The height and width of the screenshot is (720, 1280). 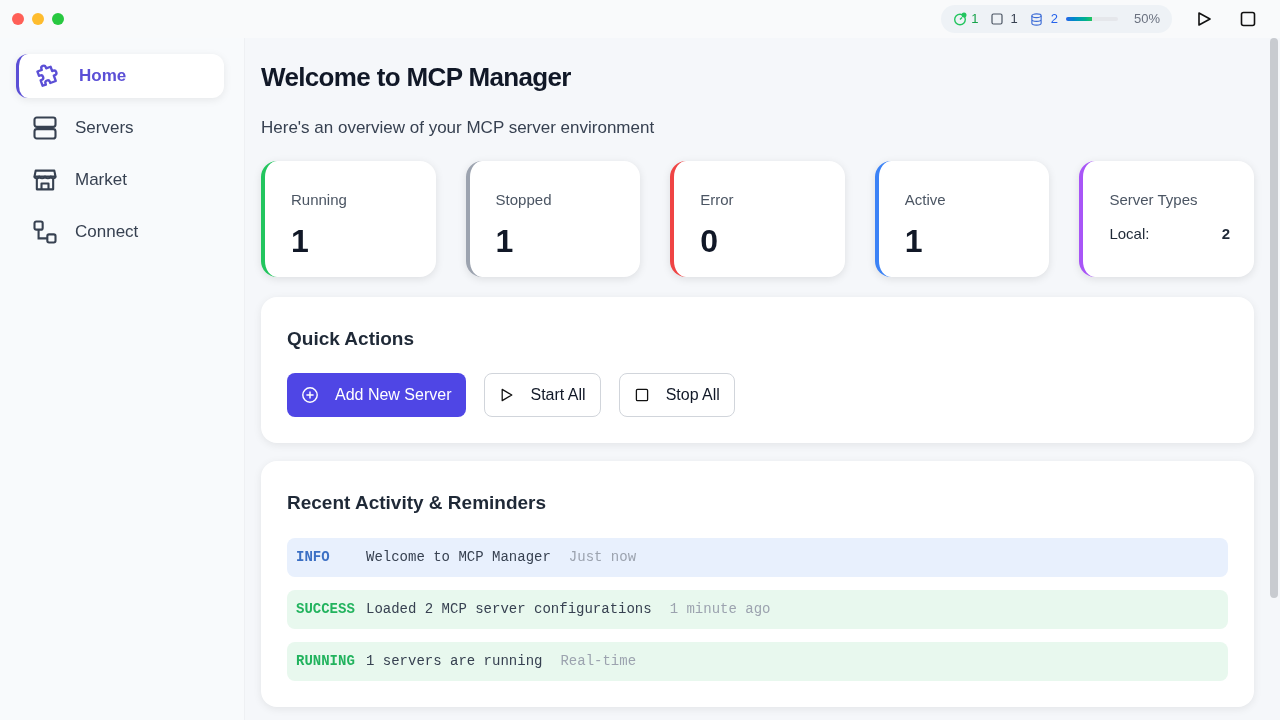 I want to click on page-subtitle: Here's an overview of your MCP server environment, so click(x=458, y=128).